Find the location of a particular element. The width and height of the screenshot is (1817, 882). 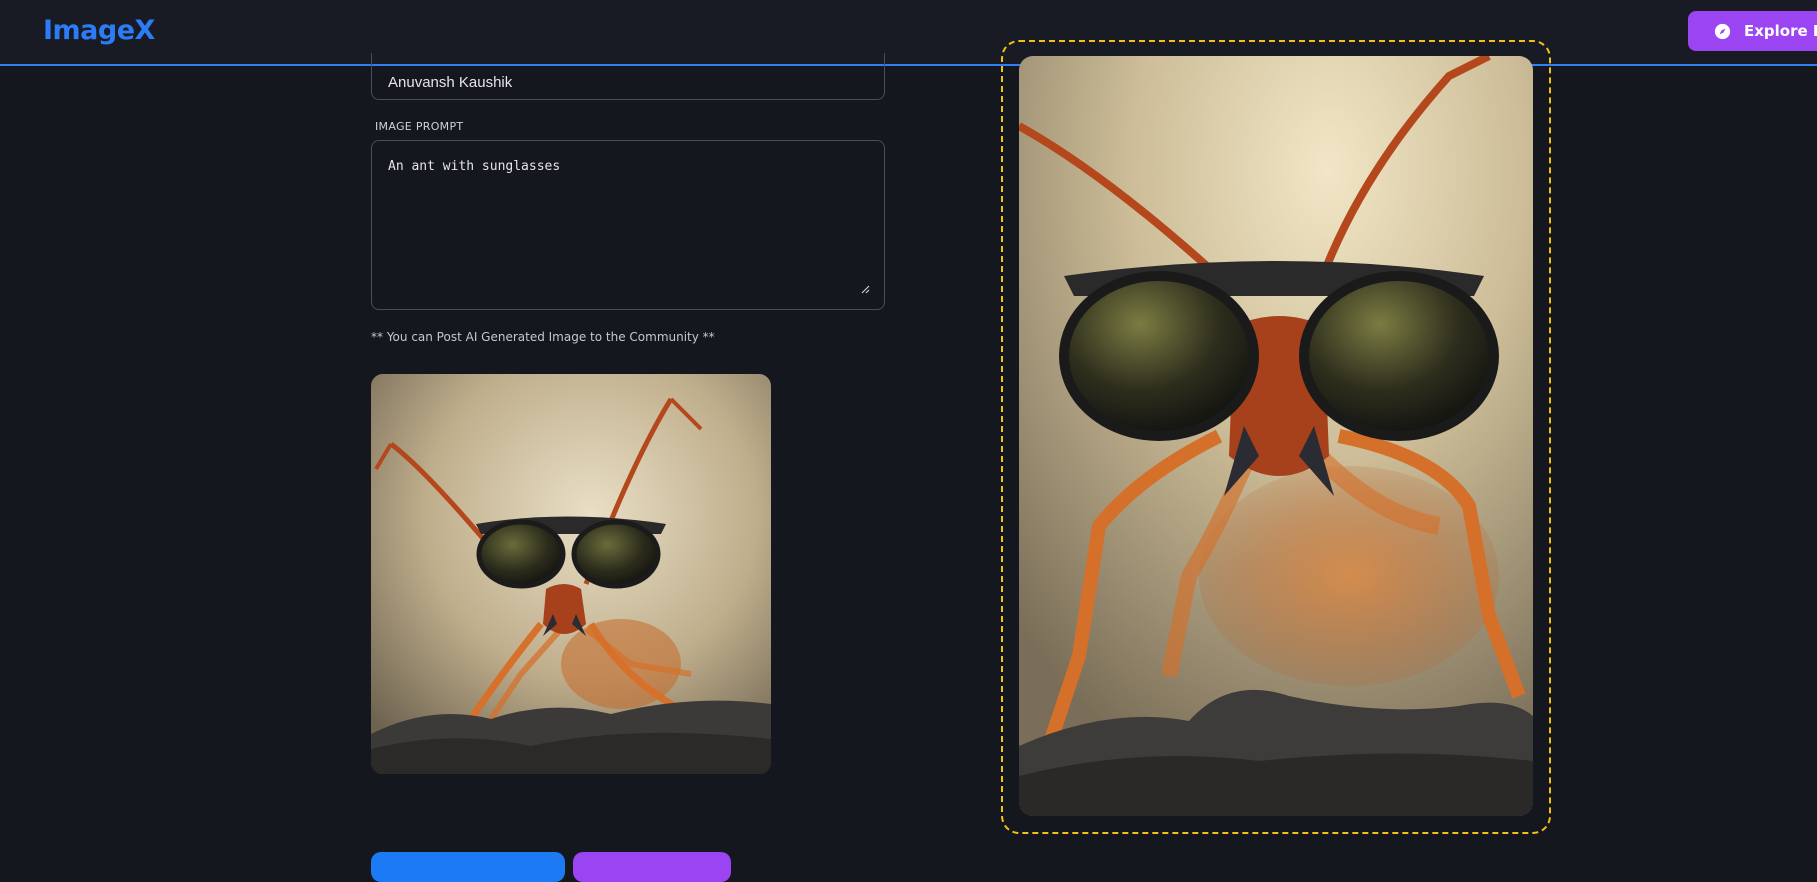

compass-icon is located at coordinates (1722, 31).